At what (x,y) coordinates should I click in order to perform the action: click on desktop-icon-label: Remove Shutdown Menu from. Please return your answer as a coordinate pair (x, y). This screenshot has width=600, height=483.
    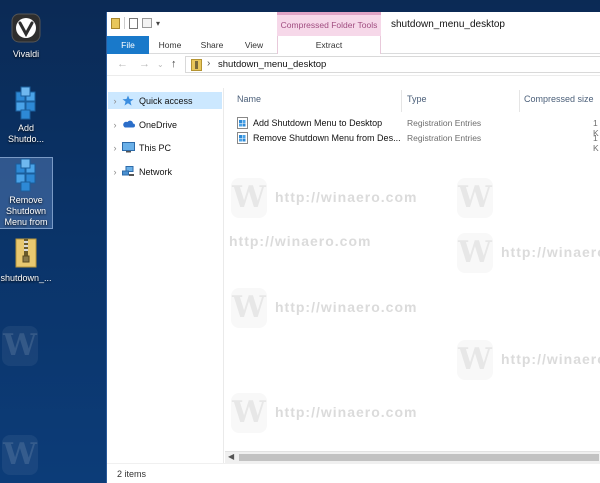
    Looking at the image, I should click on (26, 211).